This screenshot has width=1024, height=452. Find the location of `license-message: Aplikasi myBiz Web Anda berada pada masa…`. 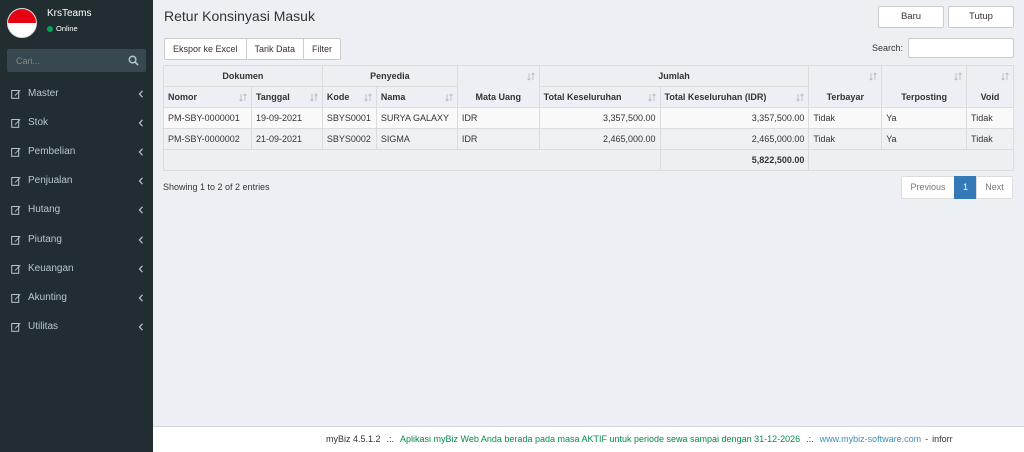

license-message: Aplikasi myBiz Web Anda berada pada masa… is located at coordinates (600, 439).